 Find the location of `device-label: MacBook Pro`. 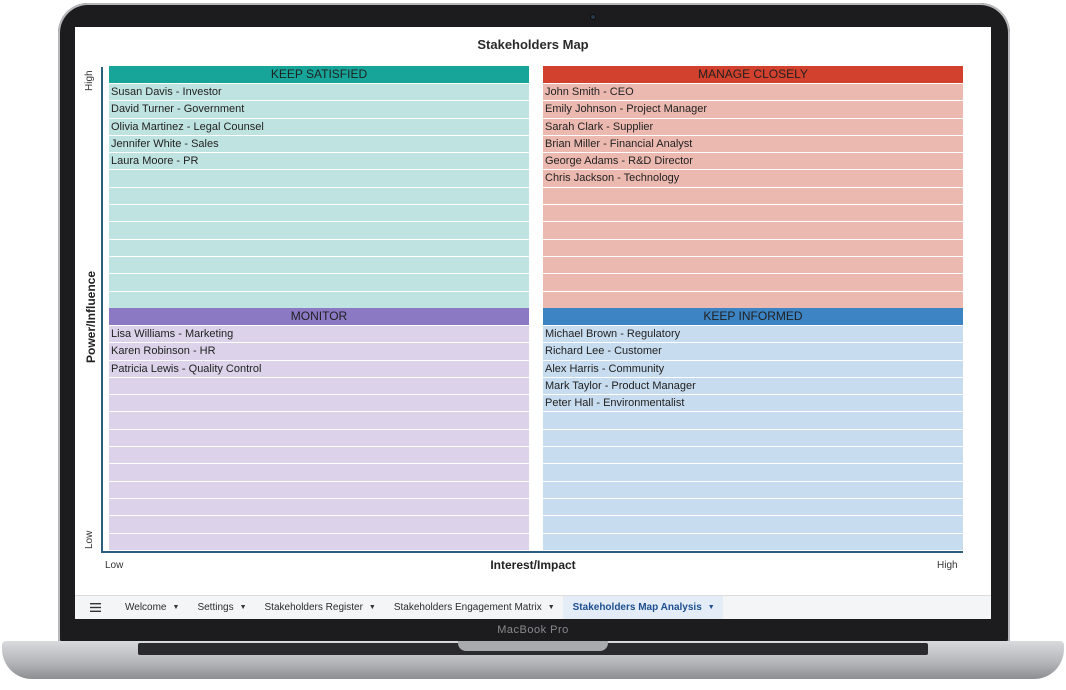

device-label: MacBook Pro is located at coordinates (533, 630).